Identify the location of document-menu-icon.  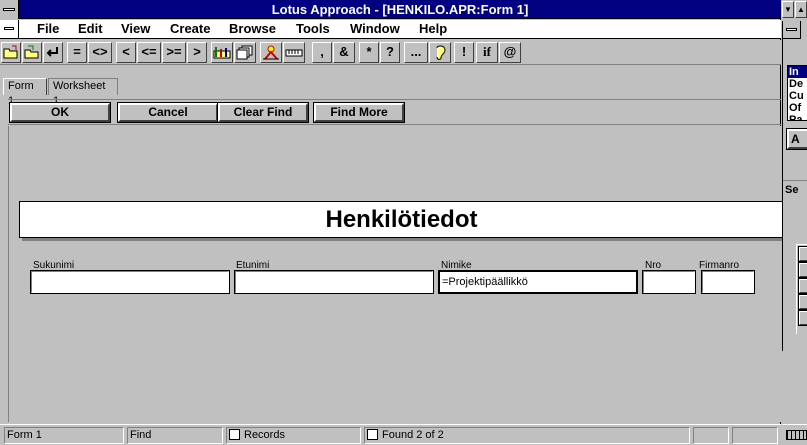
(9, 28).